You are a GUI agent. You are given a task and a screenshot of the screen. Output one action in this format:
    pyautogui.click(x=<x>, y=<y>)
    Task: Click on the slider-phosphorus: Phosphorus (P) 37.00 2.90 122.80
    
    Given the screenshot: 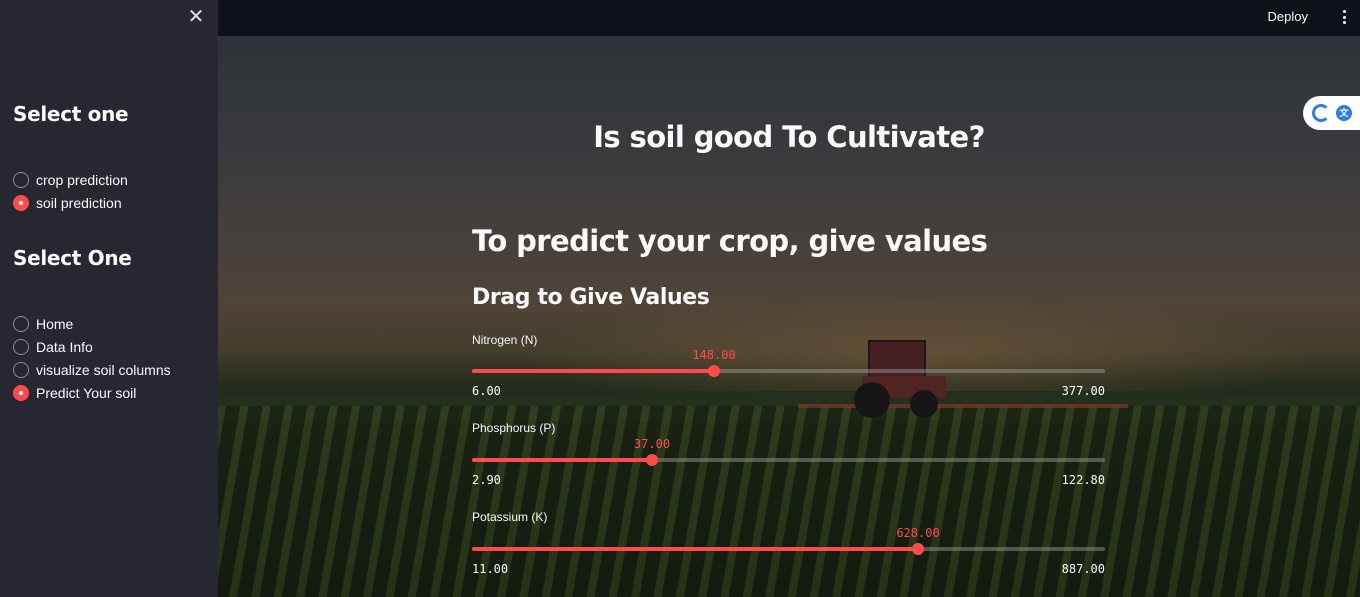 What is the action you would take?
    pyautogui.click(x=788, y=456)
    